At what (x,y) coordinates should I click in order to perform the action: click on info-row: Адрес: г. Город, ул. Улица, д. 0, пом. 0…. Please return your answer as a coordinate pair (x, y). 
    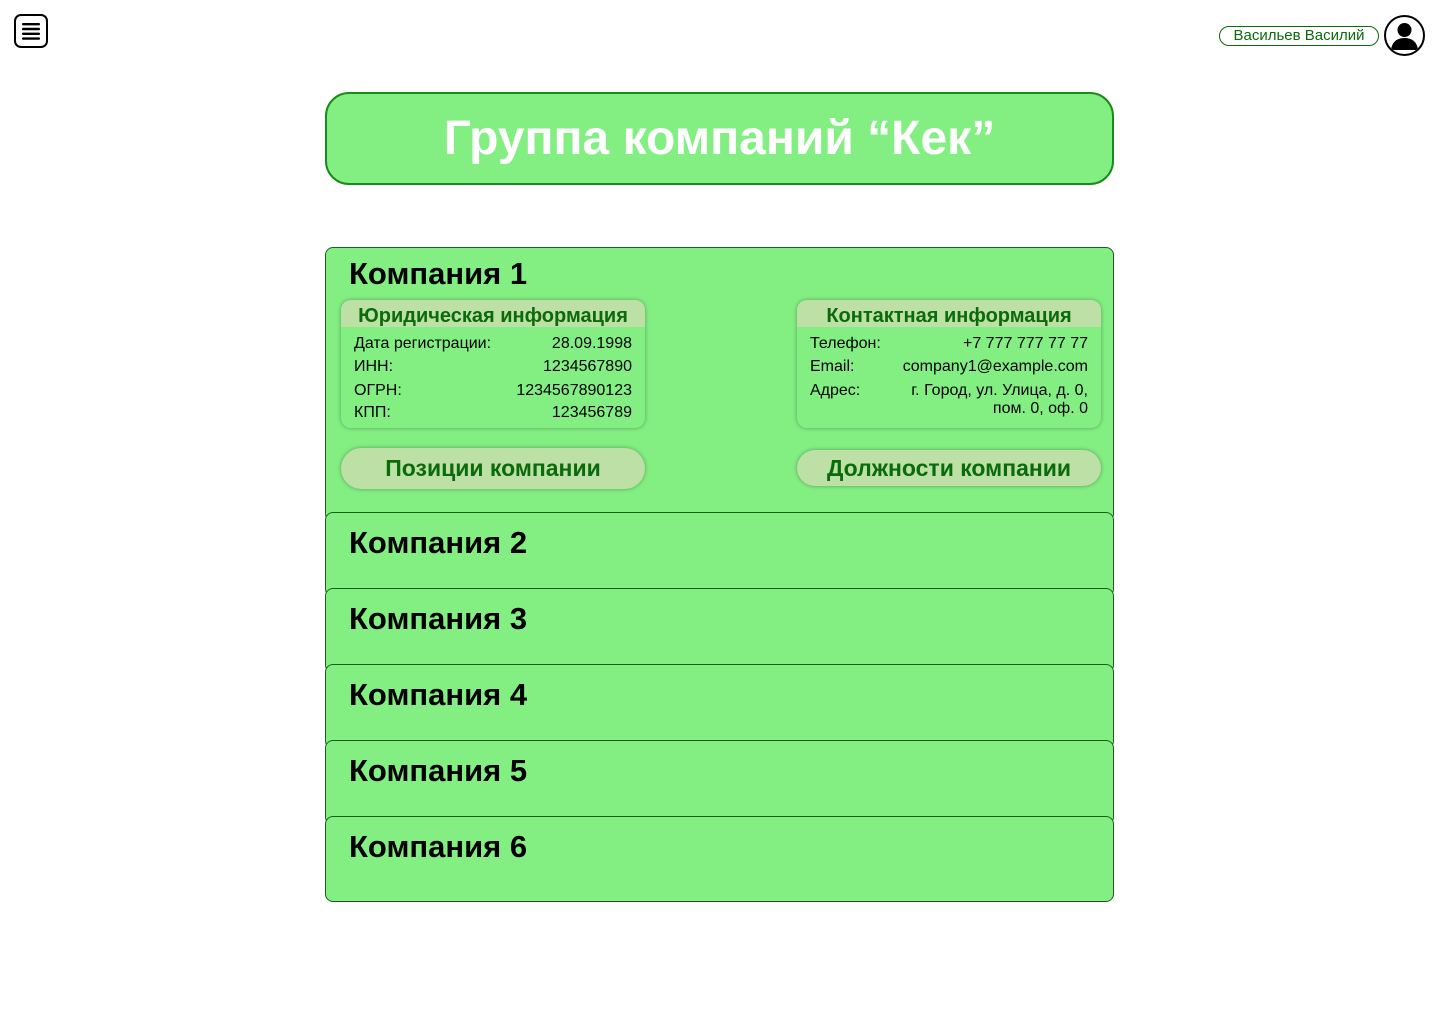
    Looking at the image, I should click on (949, 400).